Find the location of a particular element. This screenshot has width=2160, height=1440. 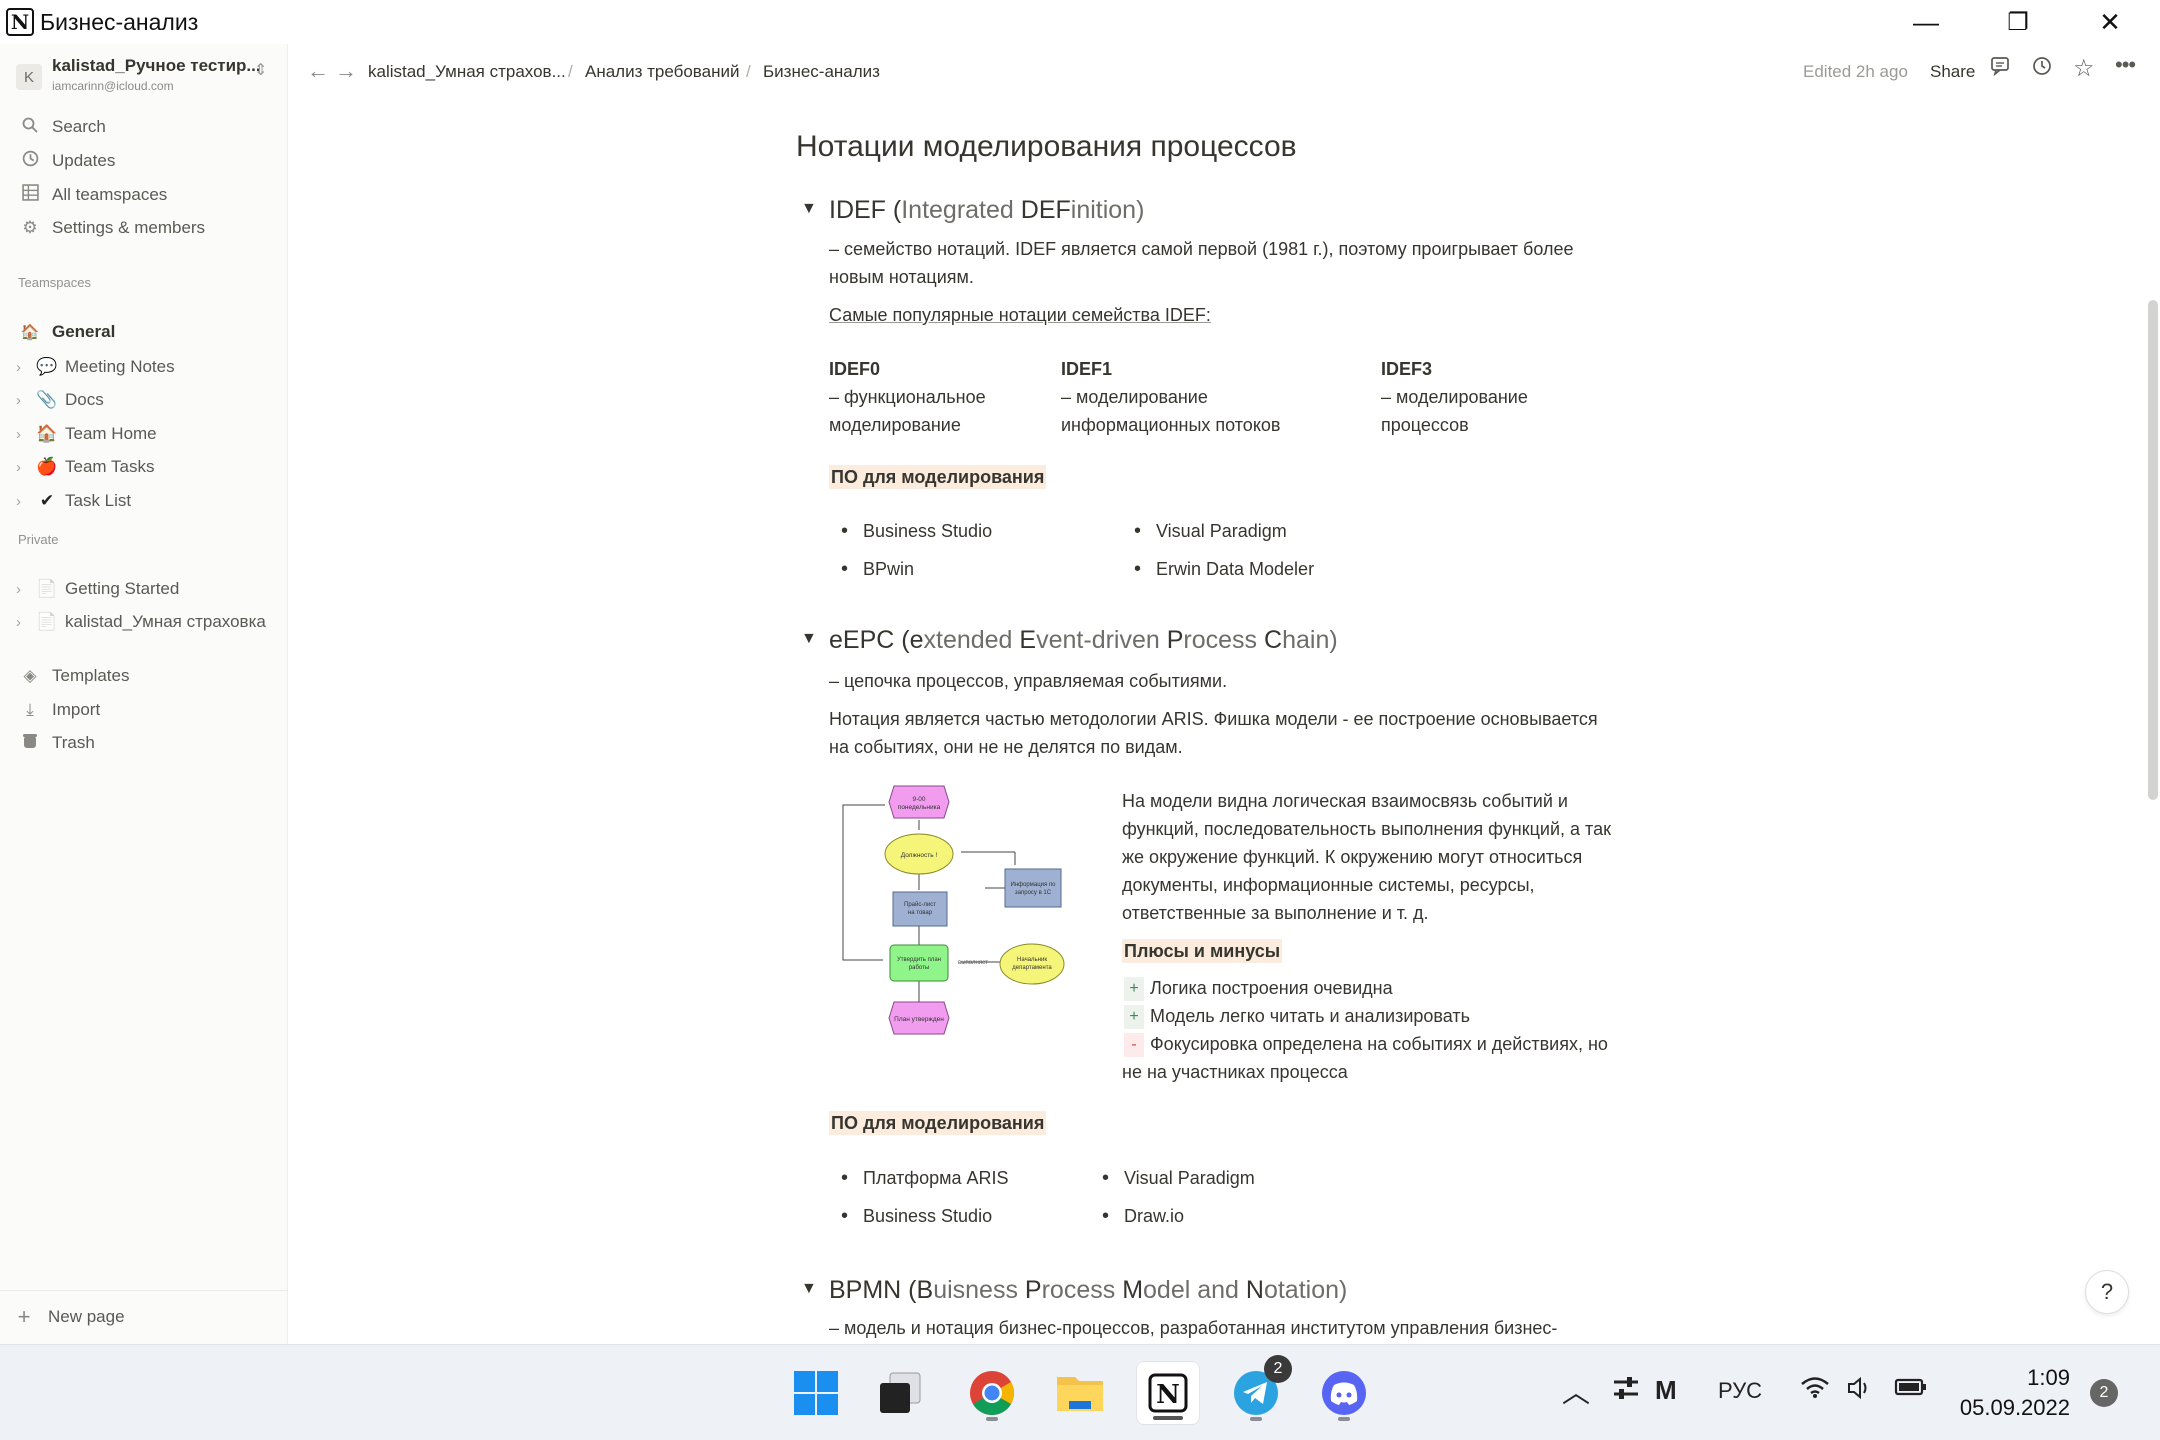

chrome-icon is located at coordinates (992, 1393).